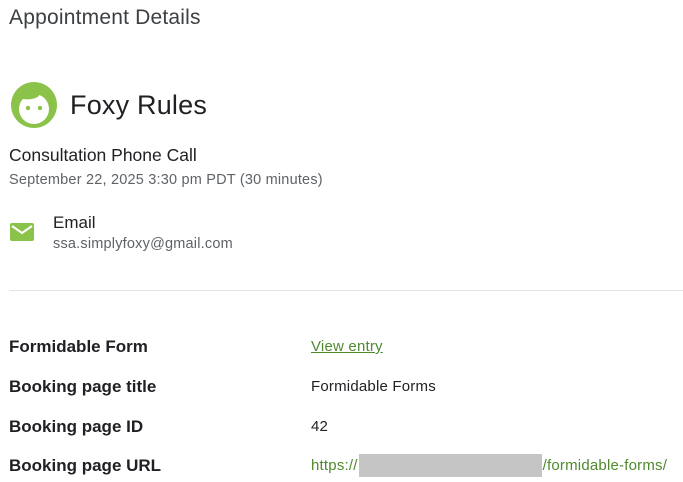 Image resolution: width=683 pixels, height=482 pixels. I want to click on contact-label: Email, so click(74, 222).